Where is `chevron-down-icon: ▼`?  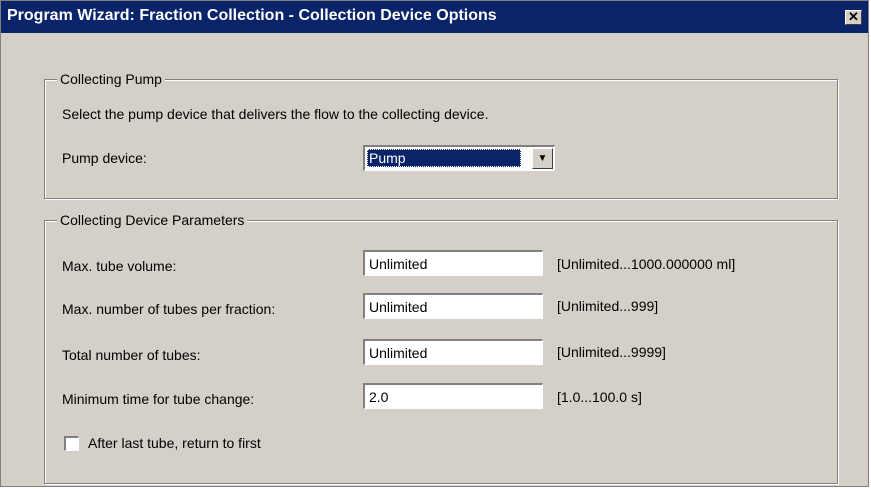
chevron-down-icon: ▼ is located at coordinates (542, 158).